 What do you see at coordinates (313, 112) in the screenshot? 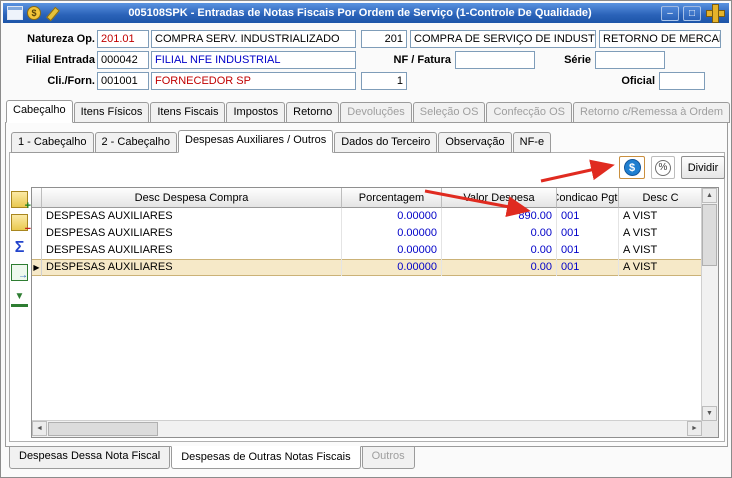
I see `tab-retorno: Retorno` at bounding box center [313, 112].